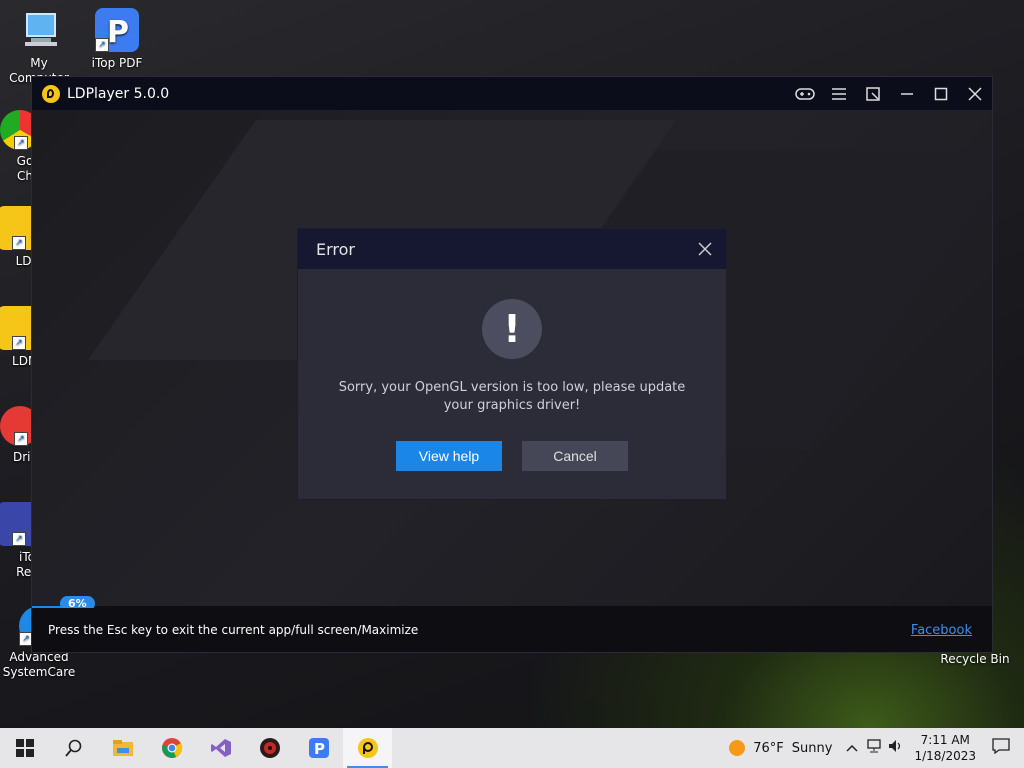 The width and height of the screenshot is (1024, 768). I want to click on alert-icon: !, so click(512, 329).